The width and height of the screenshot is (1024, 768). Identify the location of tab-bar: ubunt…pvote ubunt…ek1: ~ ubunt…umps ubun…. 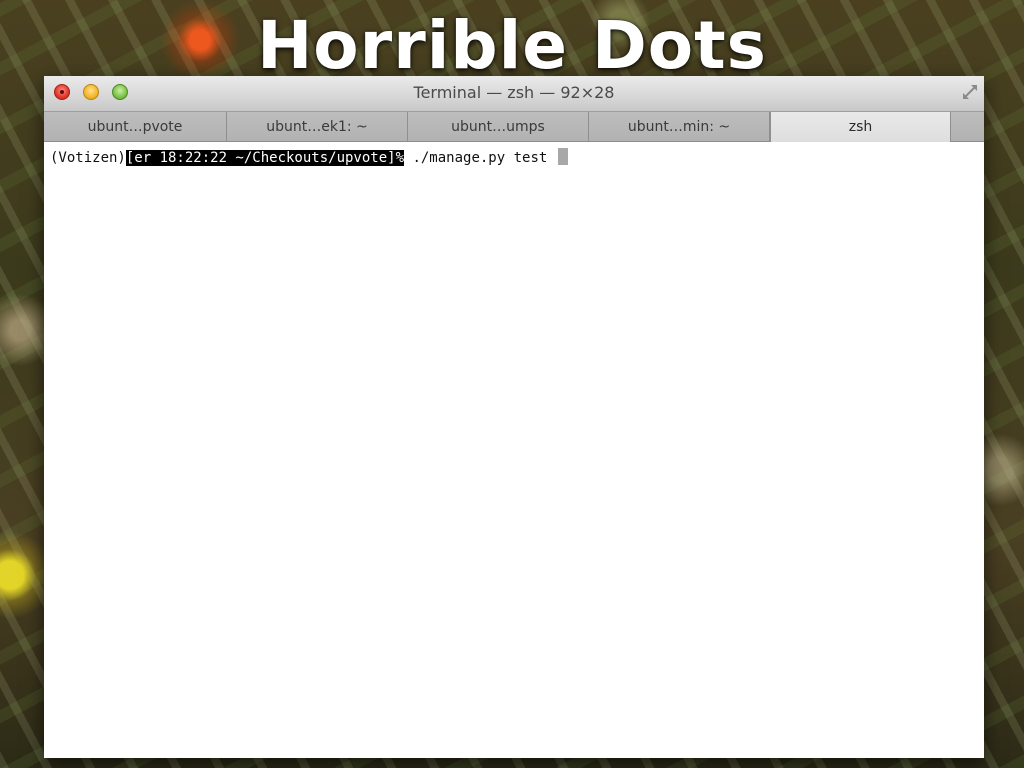
(514, 127).